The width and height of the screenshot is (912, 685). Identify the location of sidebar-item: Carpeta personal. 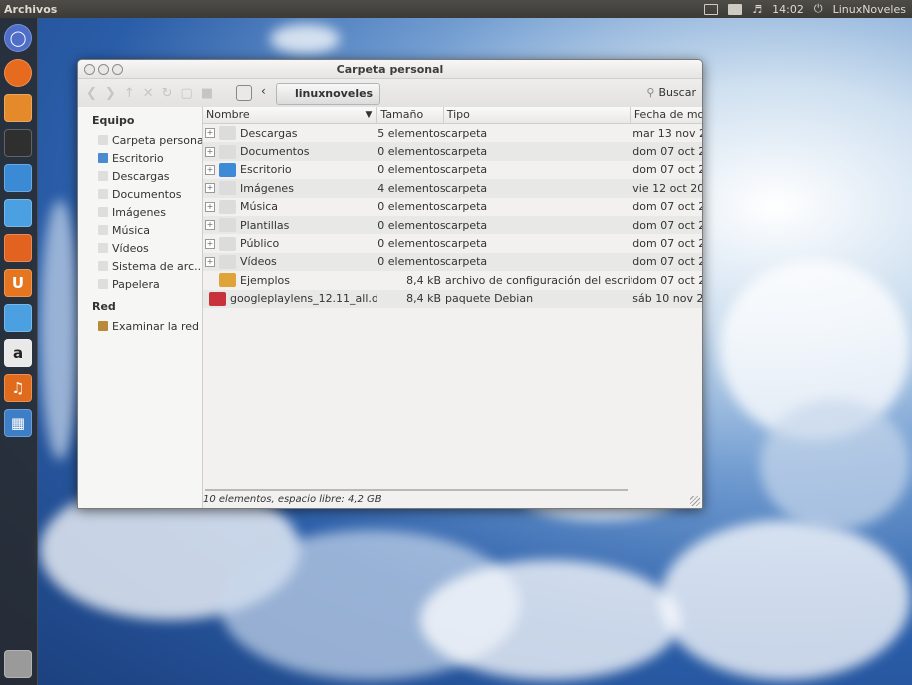
(140, 140).